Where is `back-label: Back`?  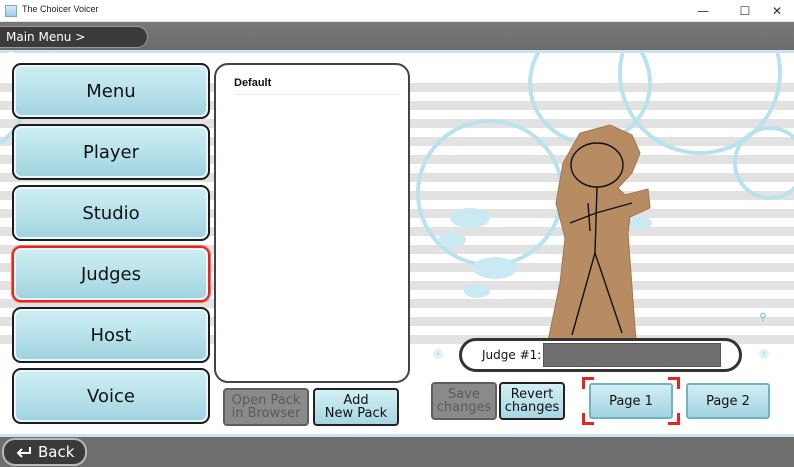 back-label: Back is located at coordinates (56, 452).